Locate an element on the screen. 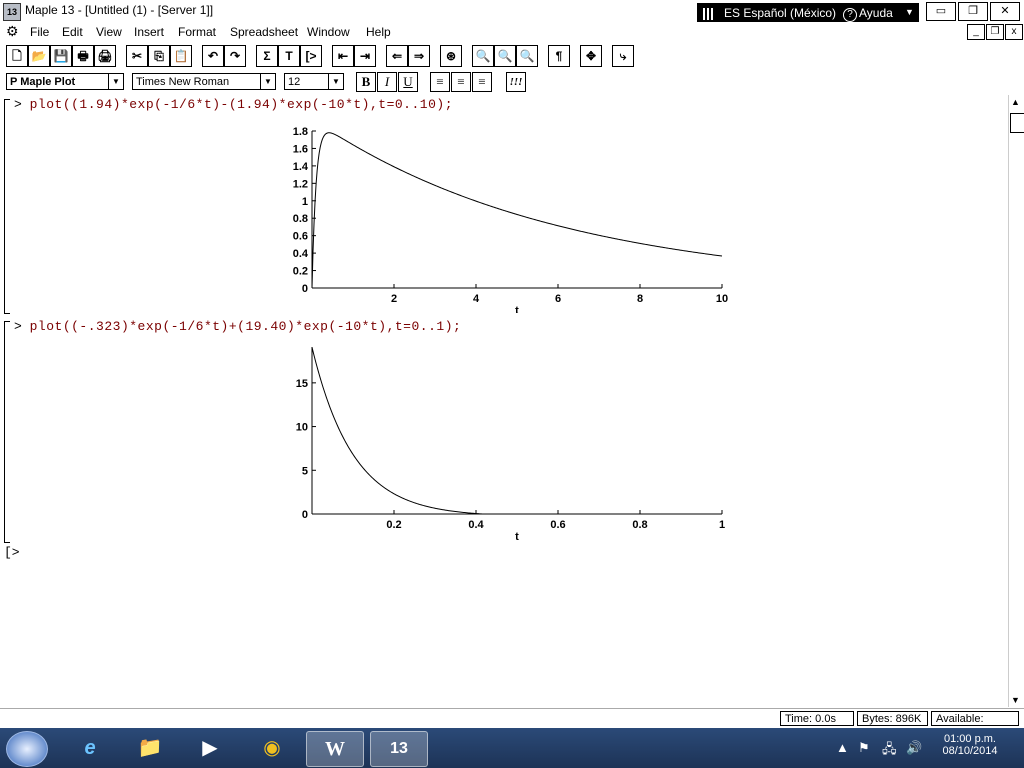  scroll-down-icon: ▼ is located at coordinates (1015, 700).